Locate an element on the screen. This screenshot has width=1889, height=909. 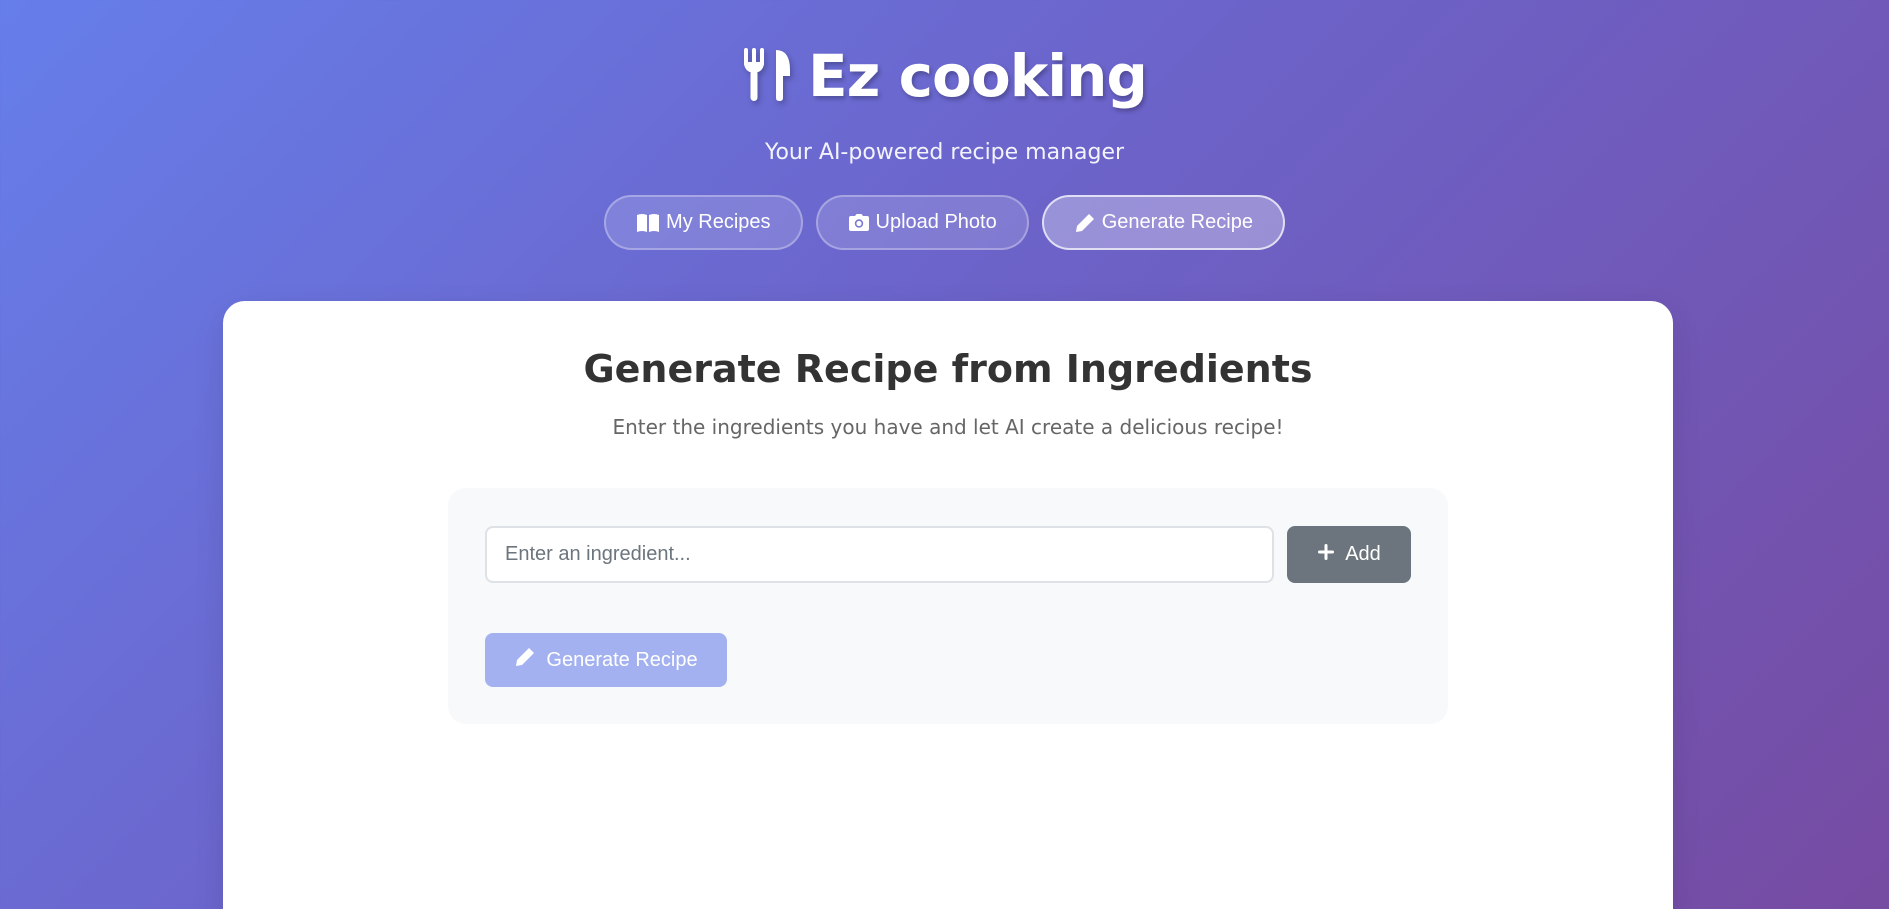
nav-upload-photo-label: Upload Photo is located at coordinates (936, 222).